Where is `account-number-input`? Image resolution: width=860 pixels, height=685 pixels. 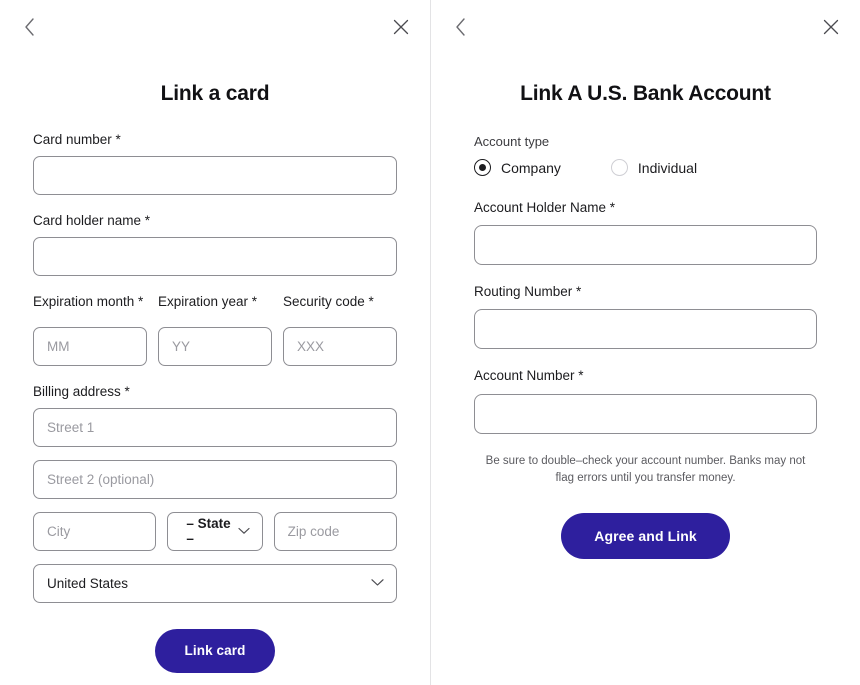 account-number-input is located at coordinates (645, 413).